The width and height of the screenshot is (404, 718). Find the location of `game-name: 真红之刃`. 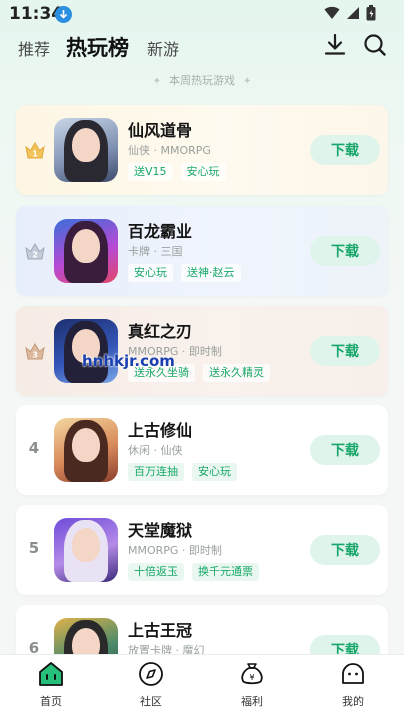

game-name: 真红之刃 is located at coordinates (160, 330).